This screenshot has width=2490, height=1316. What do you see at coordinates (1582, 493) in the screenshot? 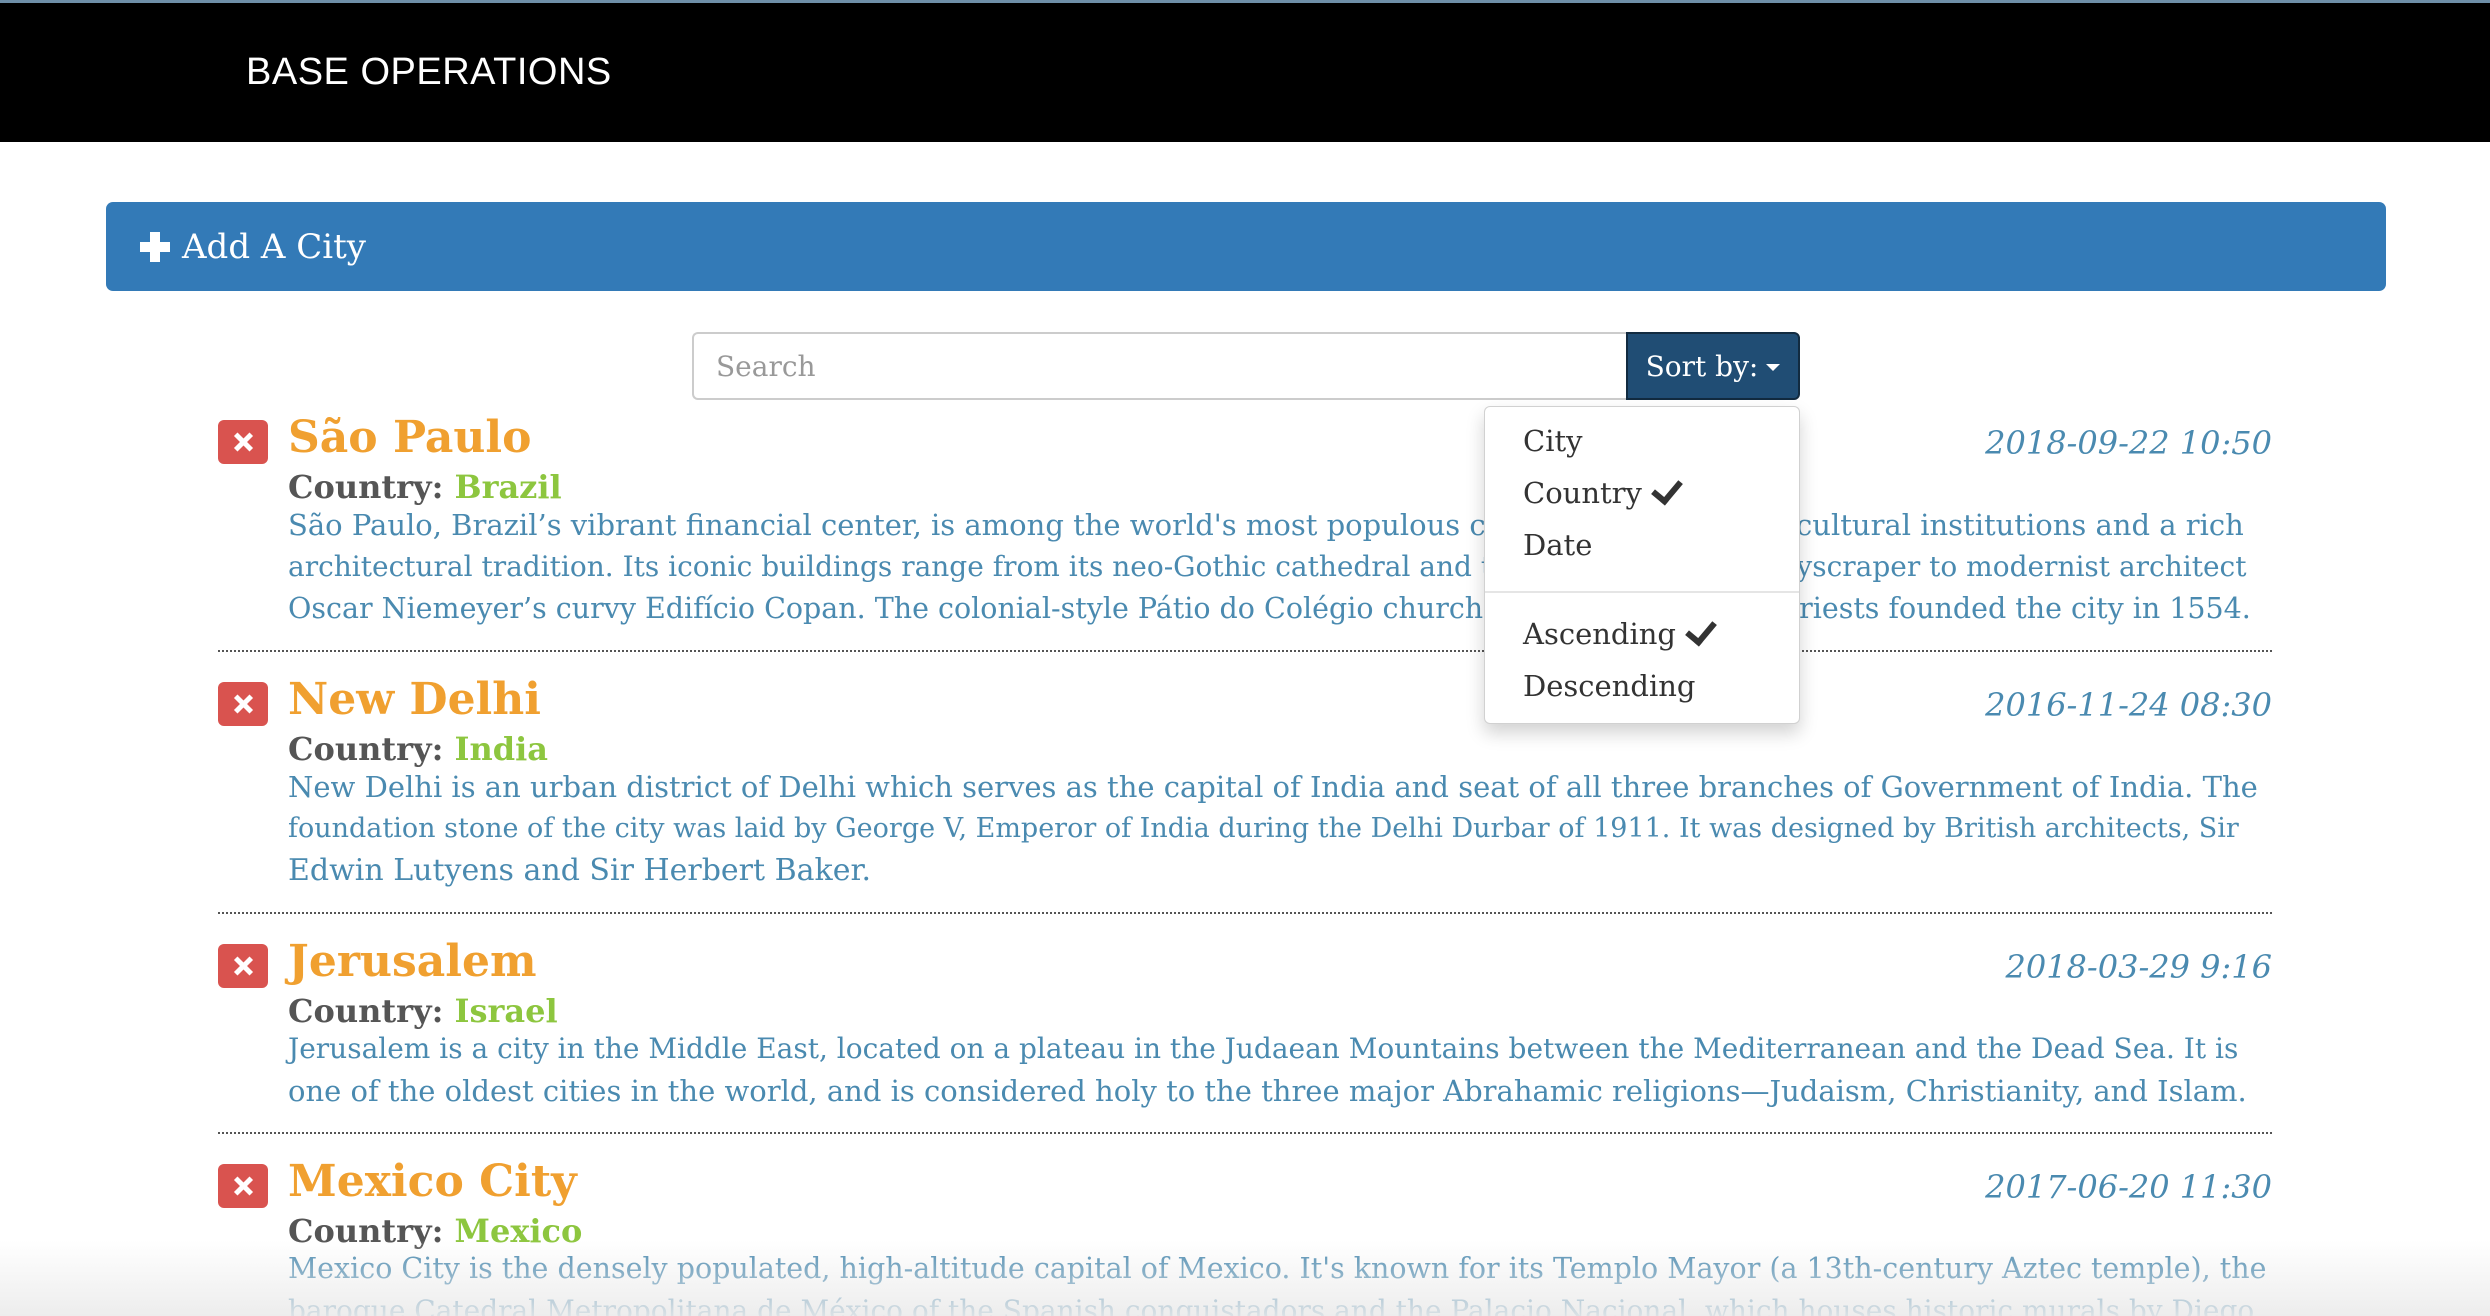
I see `sort-option-label: Country` at bounding box center [1582, 493].